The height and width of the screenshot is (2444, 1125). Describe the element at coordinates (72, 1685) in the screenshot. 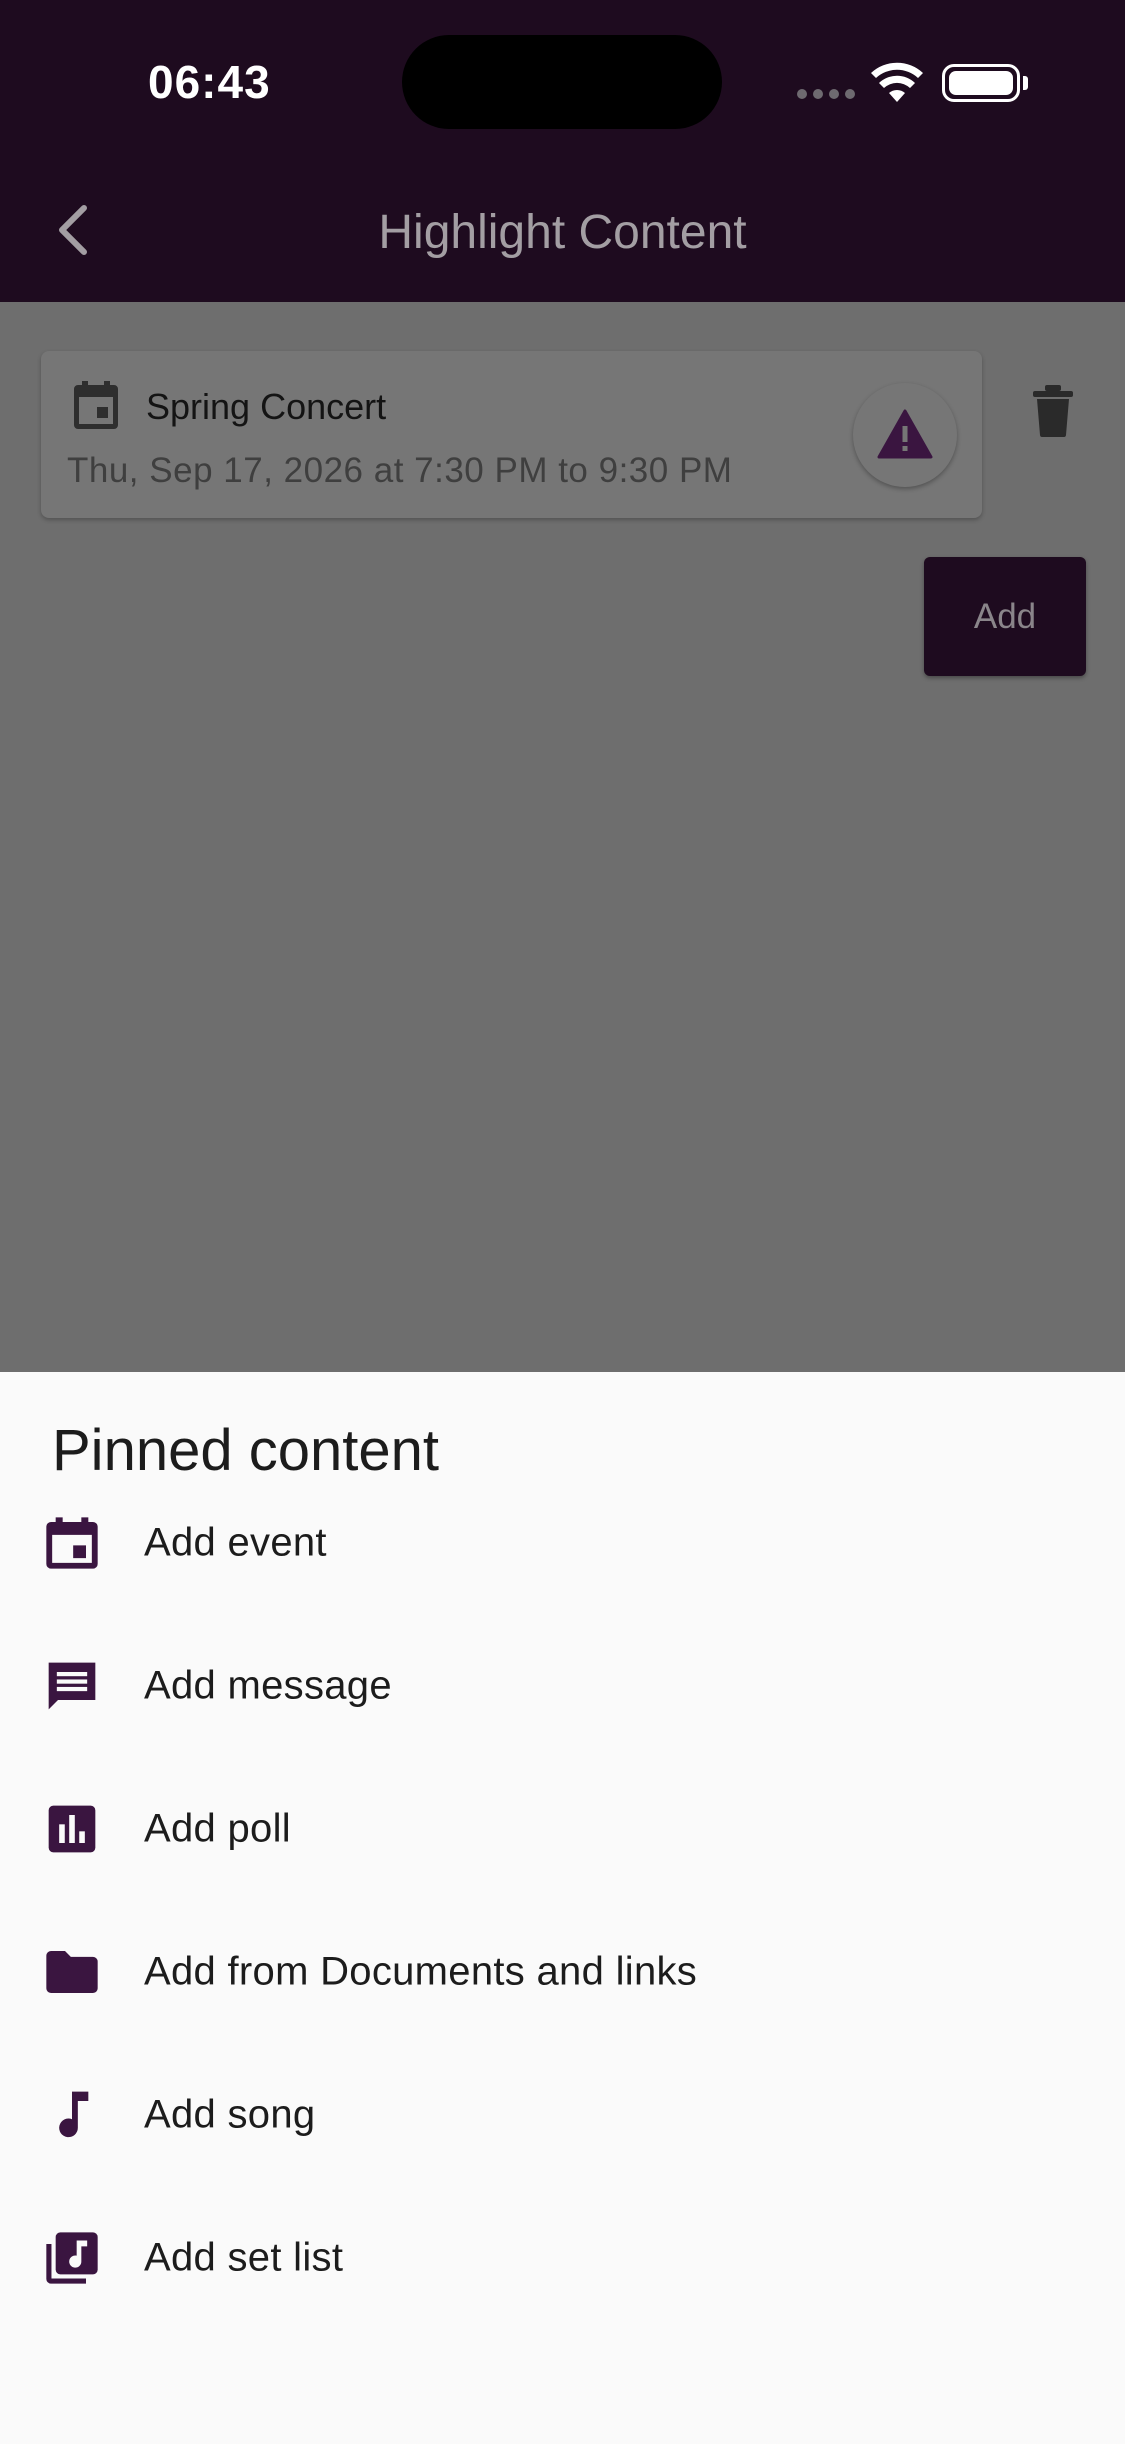

I see `message-icon` at that location.